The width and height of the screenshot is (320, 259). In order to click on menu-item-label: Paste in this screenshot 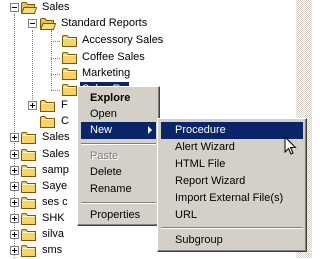, I will do `click(104, 156)`.